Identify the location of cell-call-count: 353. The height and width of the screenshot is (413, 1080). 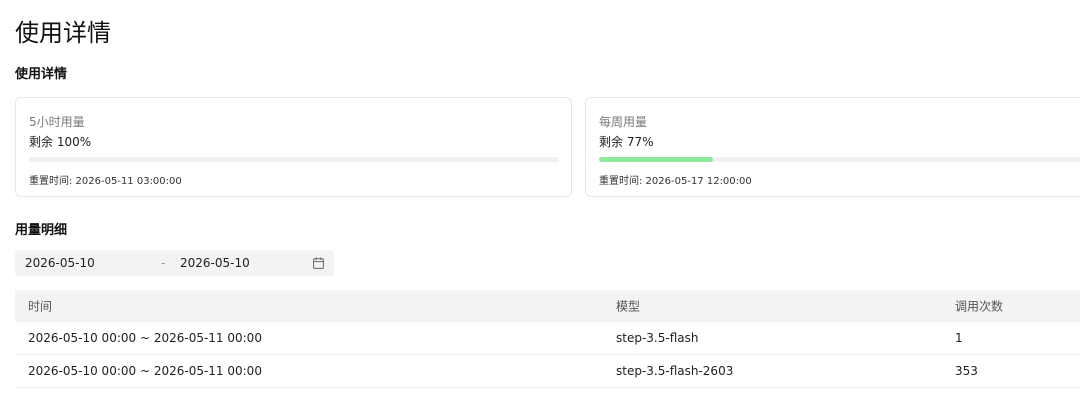
(966, 371).